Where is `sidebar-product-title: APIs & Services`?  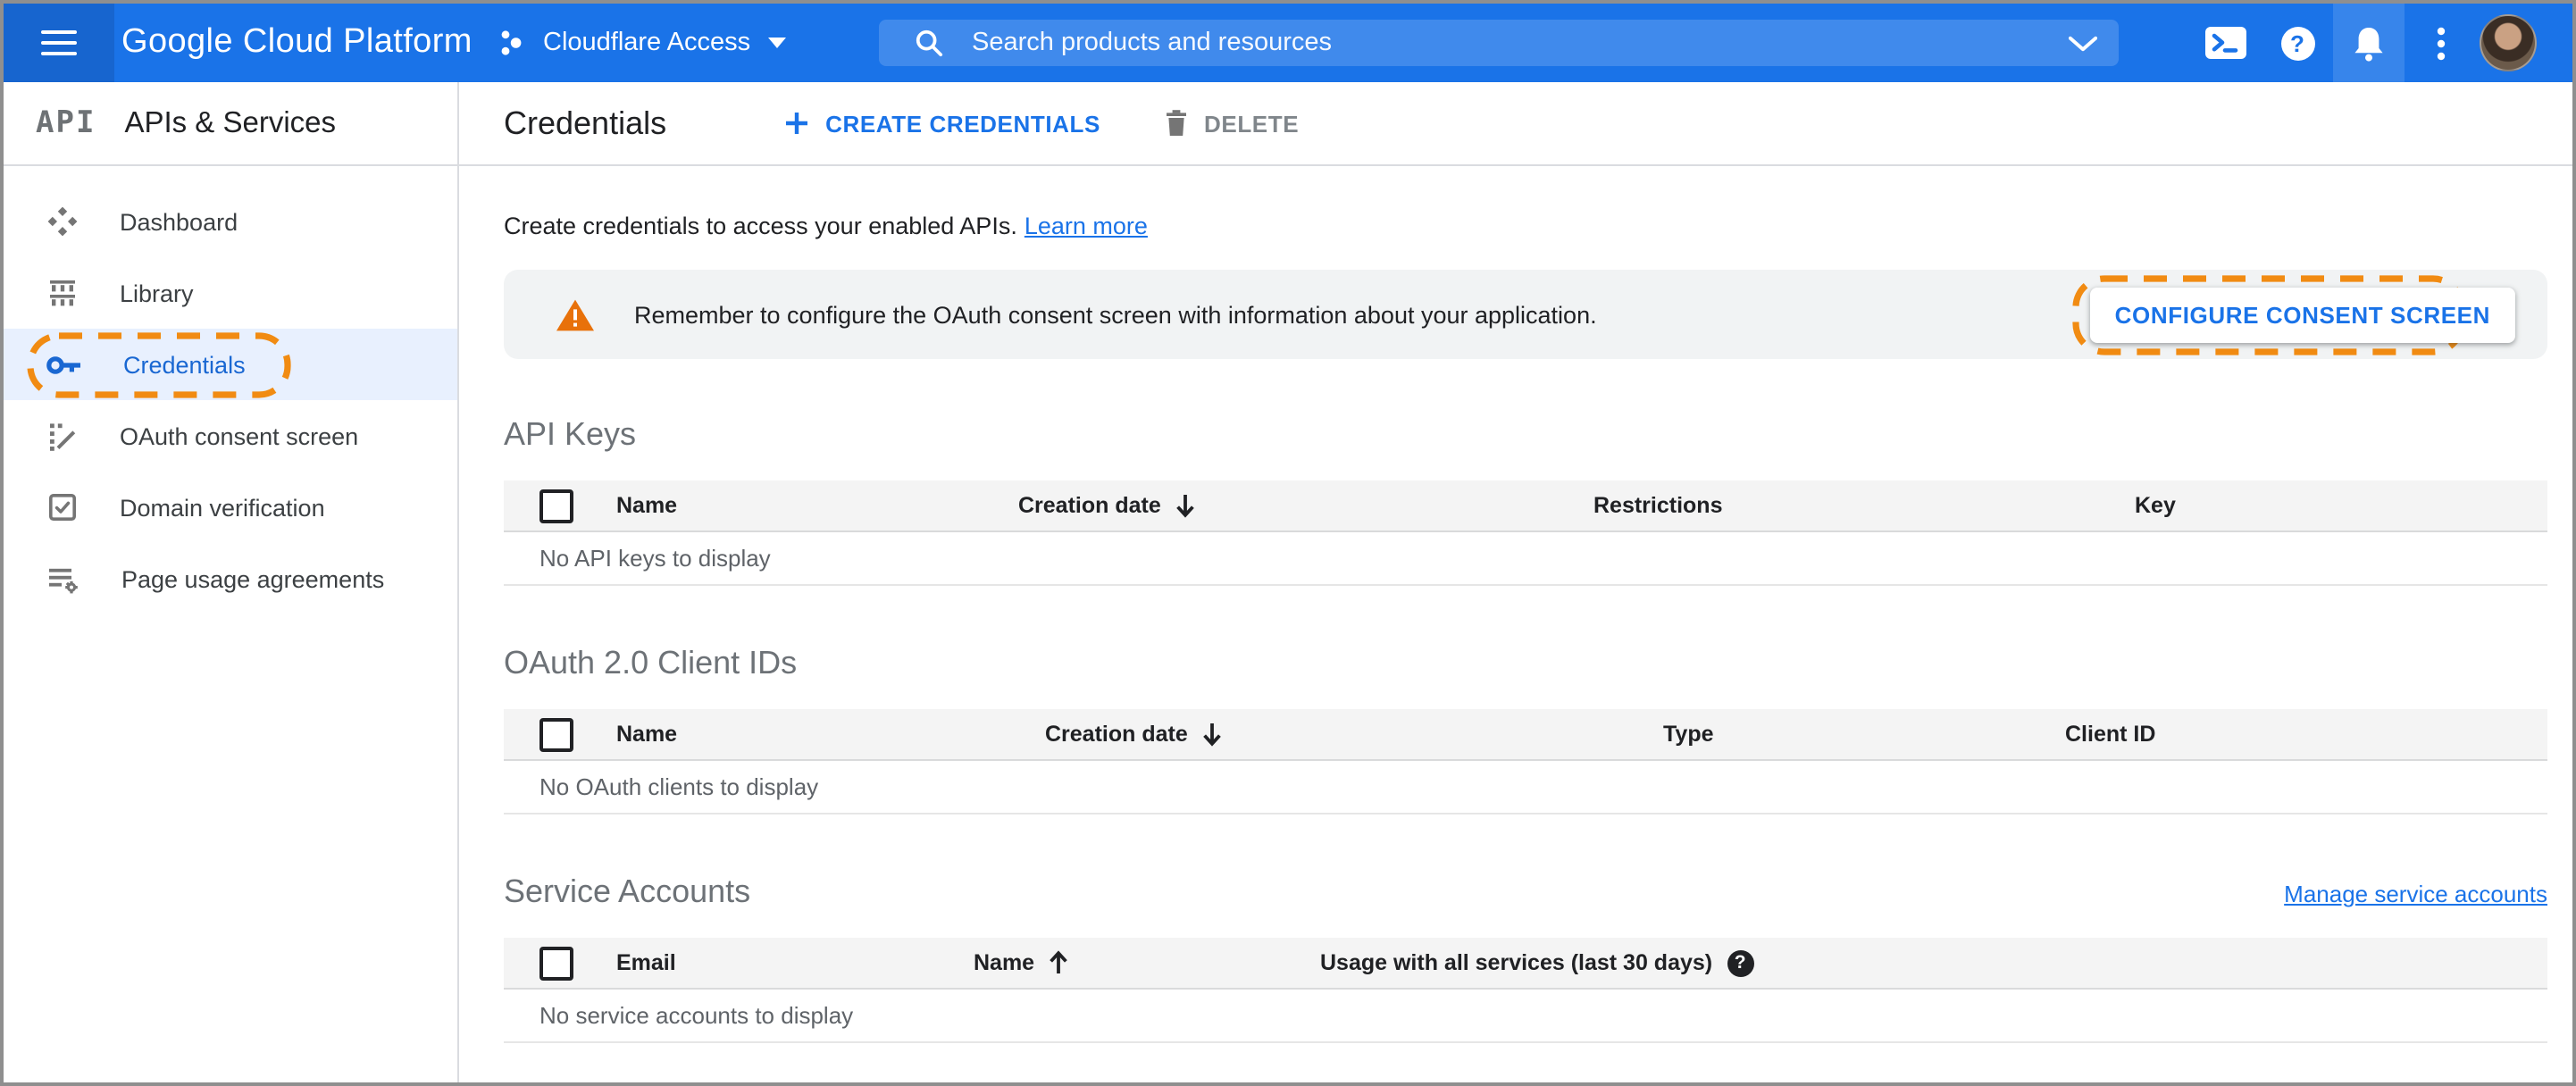 sidebar-product-title: APIs & Services is located at coordinates (231, 122).